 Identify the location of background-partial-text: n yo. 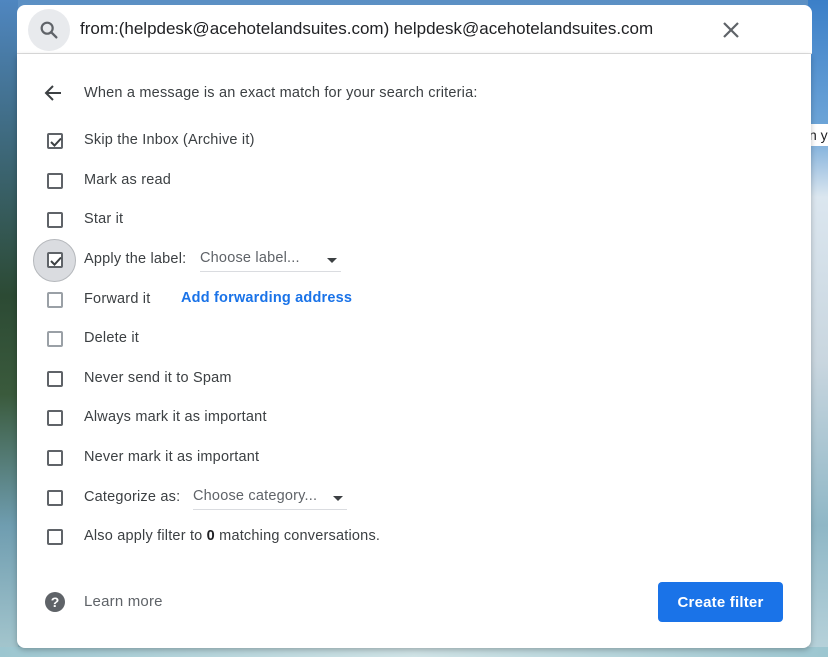
(818, 135).